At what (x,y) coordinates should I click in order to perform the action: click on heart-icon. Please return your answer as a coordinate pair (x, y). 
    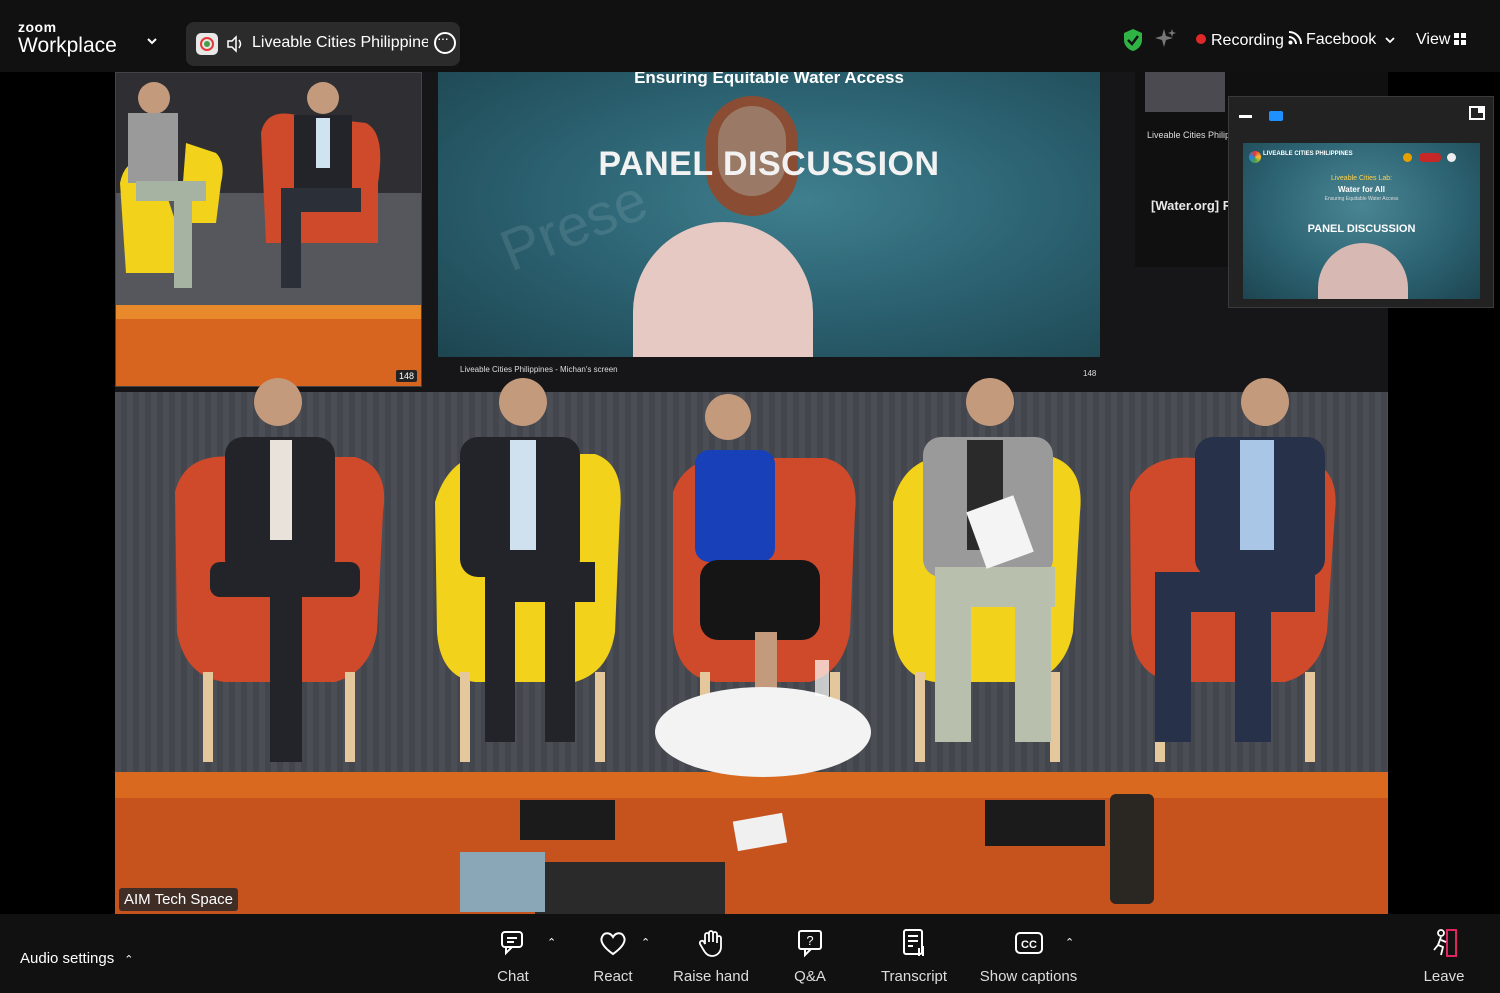
    Looking at the image, I should click on (613, 944).